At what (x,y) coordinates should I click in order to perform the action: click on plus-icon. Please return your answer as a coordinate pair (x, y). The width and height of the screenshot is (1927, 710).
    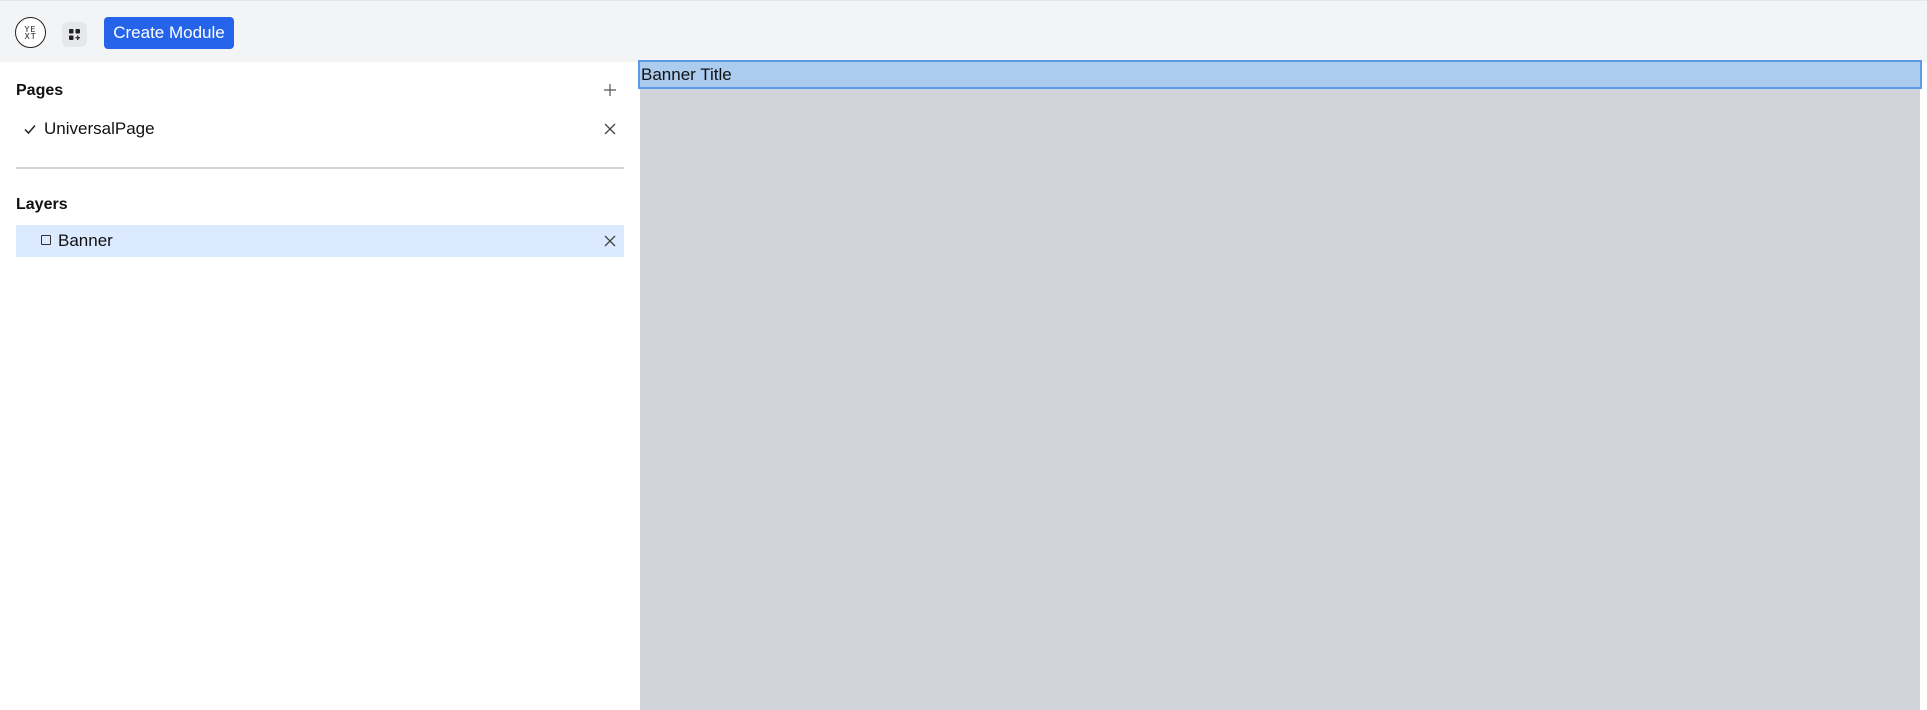
    Looking at the image, I should click on (610, 90).